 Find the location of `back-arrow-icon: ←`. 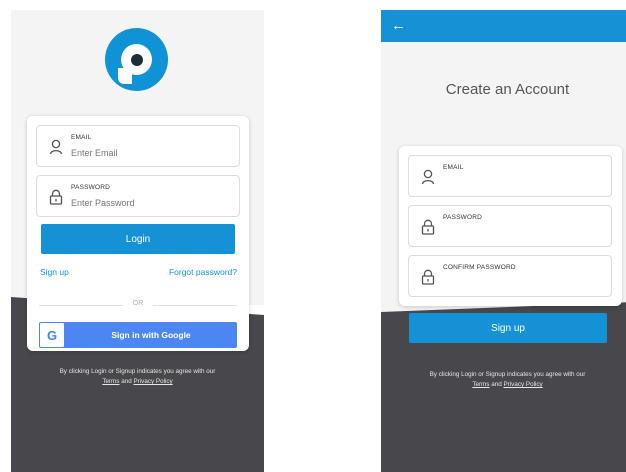

back-arrow-icon: ← is located at coordinates (400, 26).